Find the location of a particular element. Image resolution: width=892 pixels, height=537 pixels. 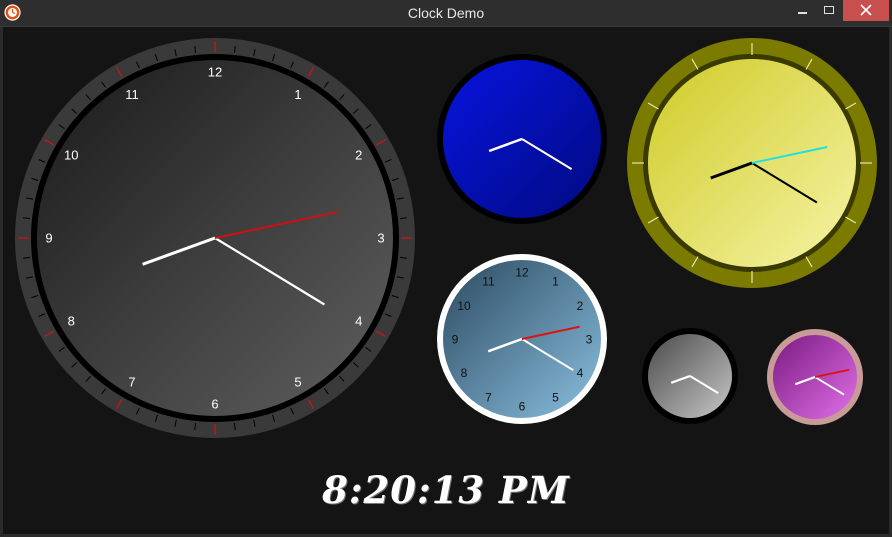

window-title: Clock Demo is located at coordinates (446, 13).